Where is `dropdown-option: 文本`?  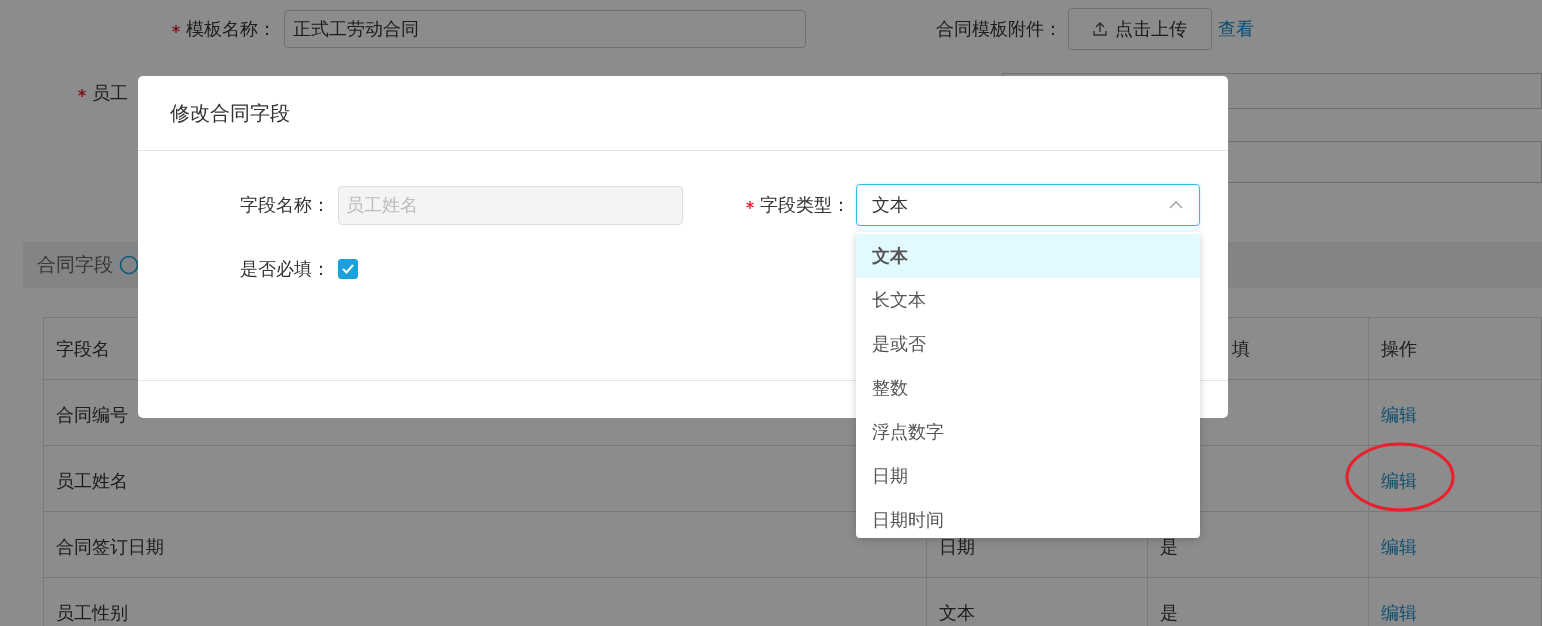
dropdown-option: 文本 is located at coordinates (1028, 256).